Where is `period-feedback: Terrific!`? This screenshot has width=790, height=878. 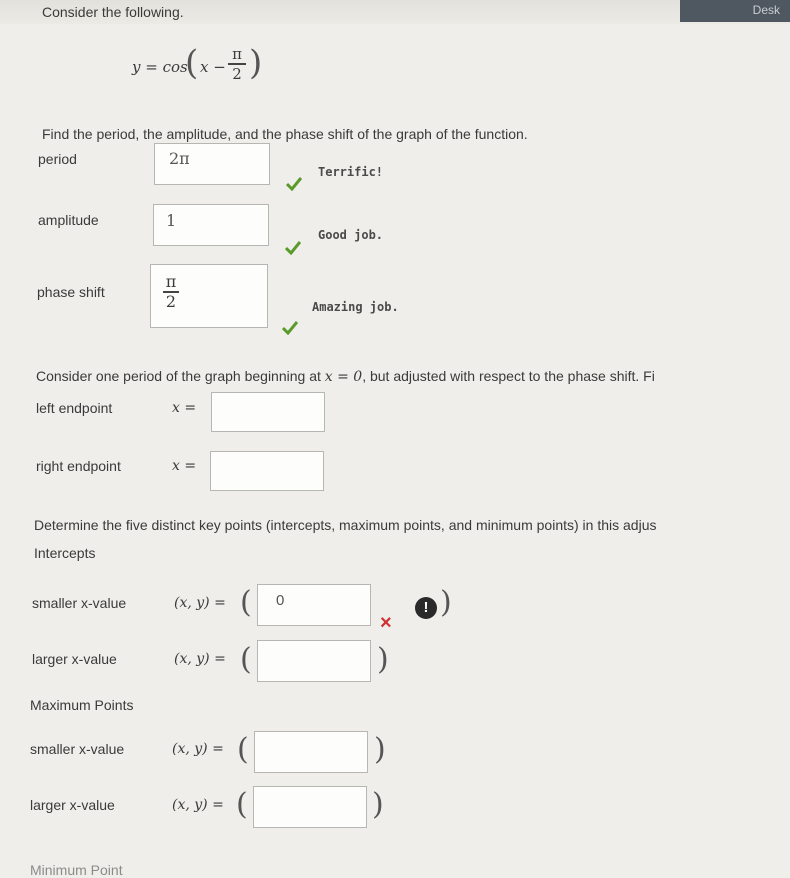
period-feedback: Terrific! is located at coordinates (351, 172).